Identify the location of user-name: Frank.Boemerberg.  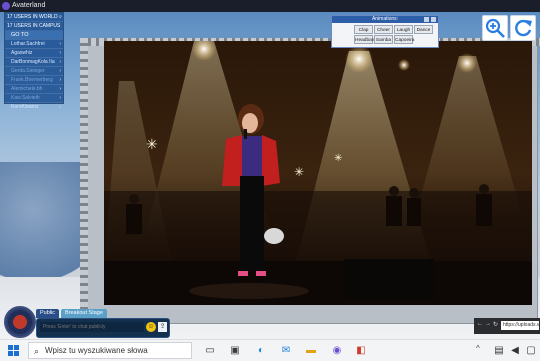
(32, 80).